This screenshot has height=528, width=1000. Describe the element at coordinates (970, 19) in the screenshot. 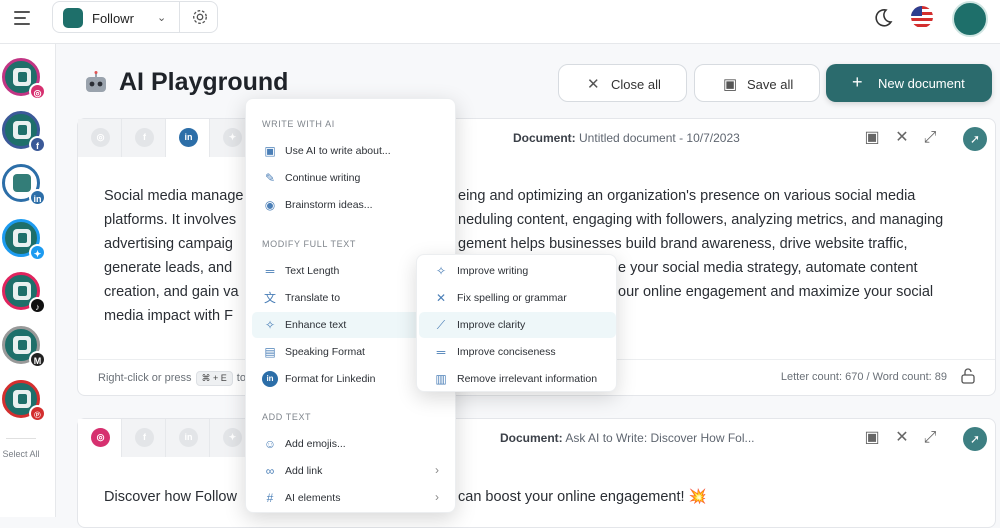

I see `avatar` at that location.